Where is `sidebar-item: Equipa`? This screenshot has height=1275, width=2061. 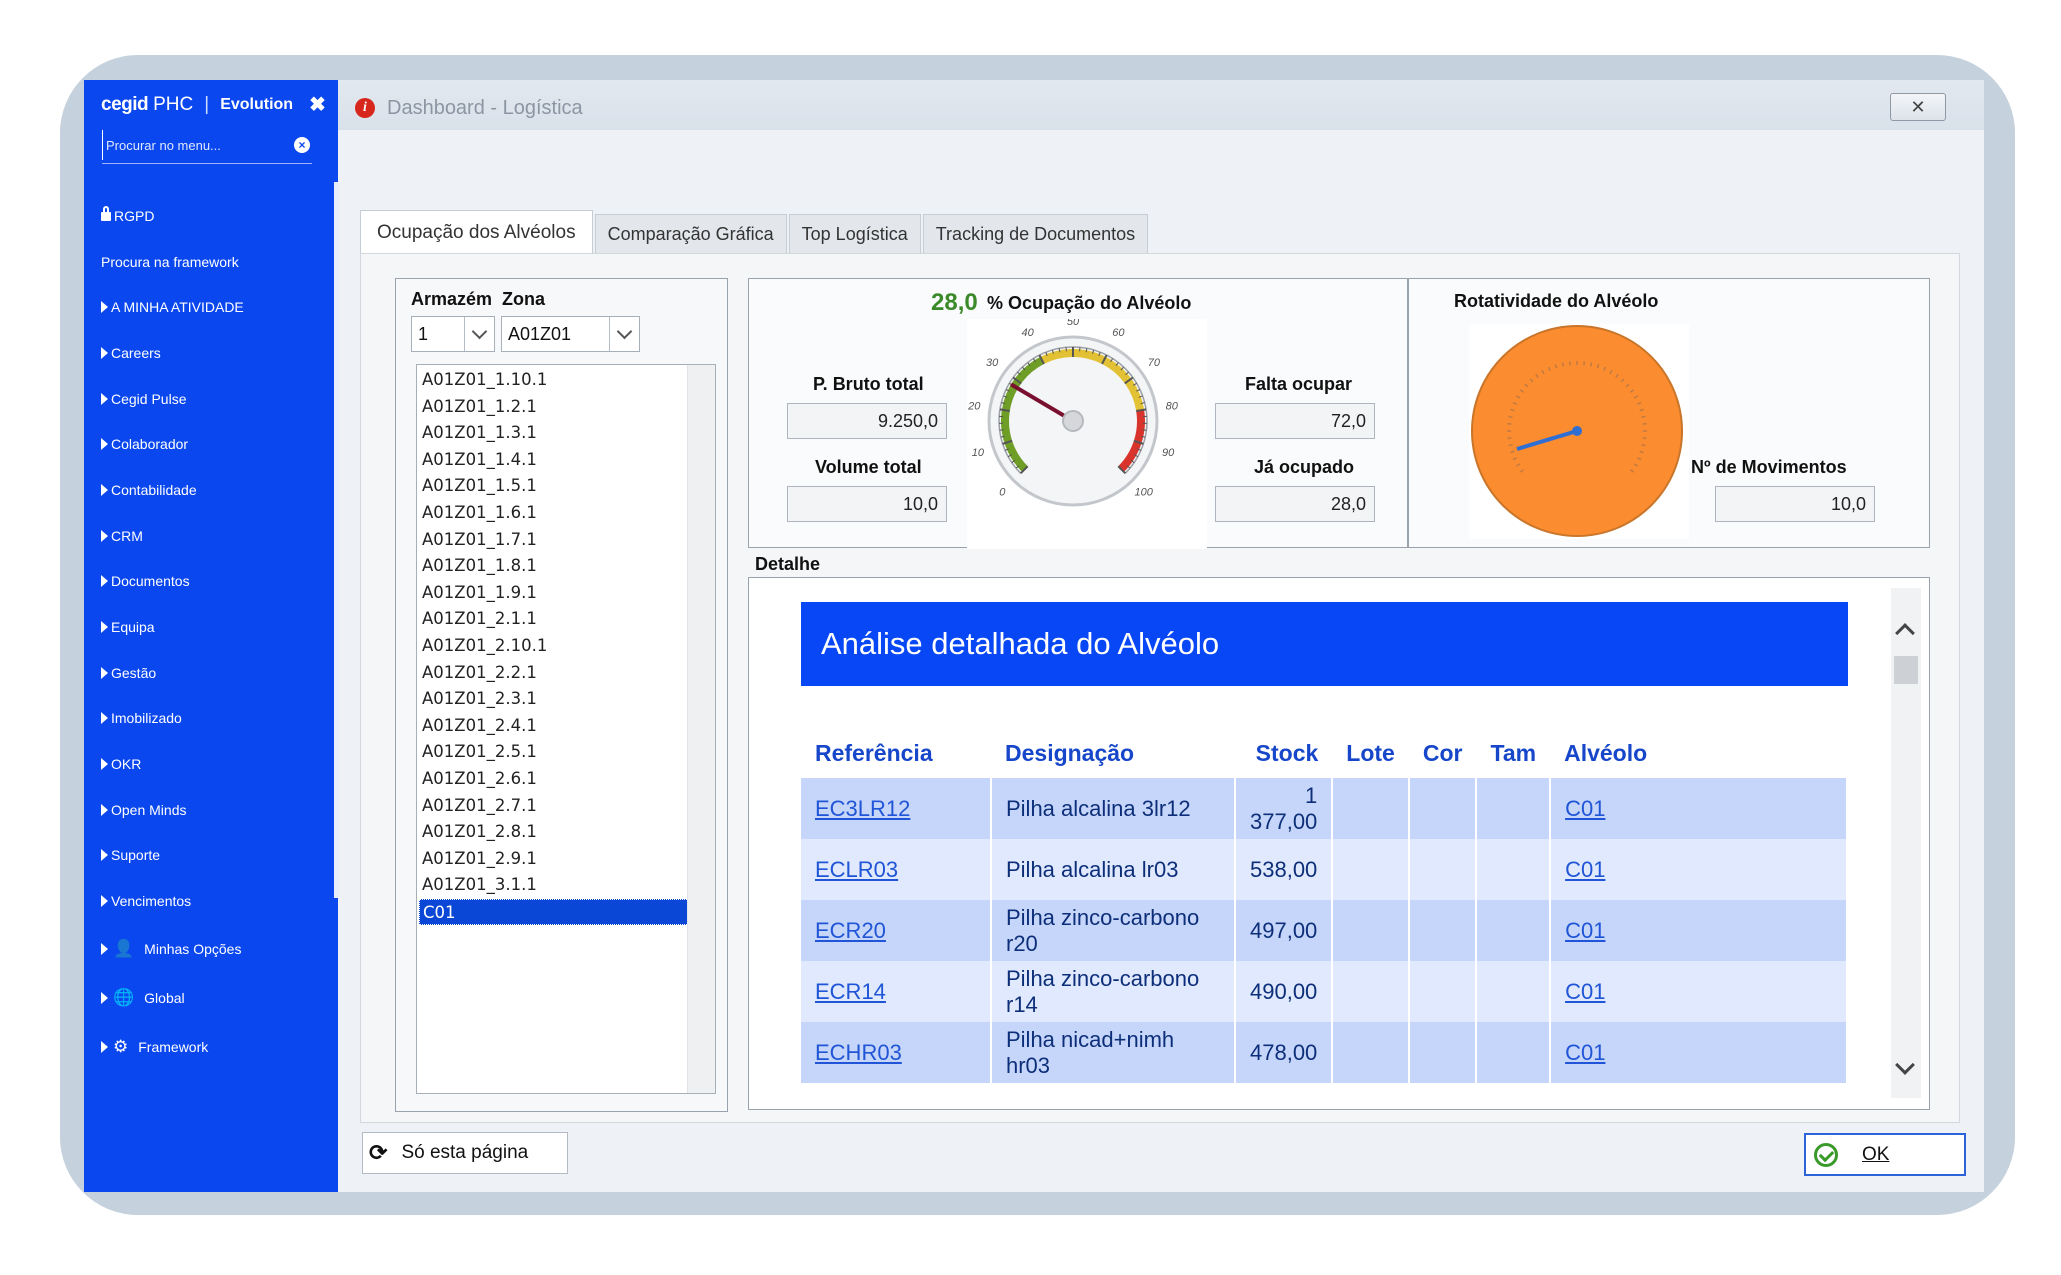
sidebar-item: Equipa is located at coordinates (213, 627).